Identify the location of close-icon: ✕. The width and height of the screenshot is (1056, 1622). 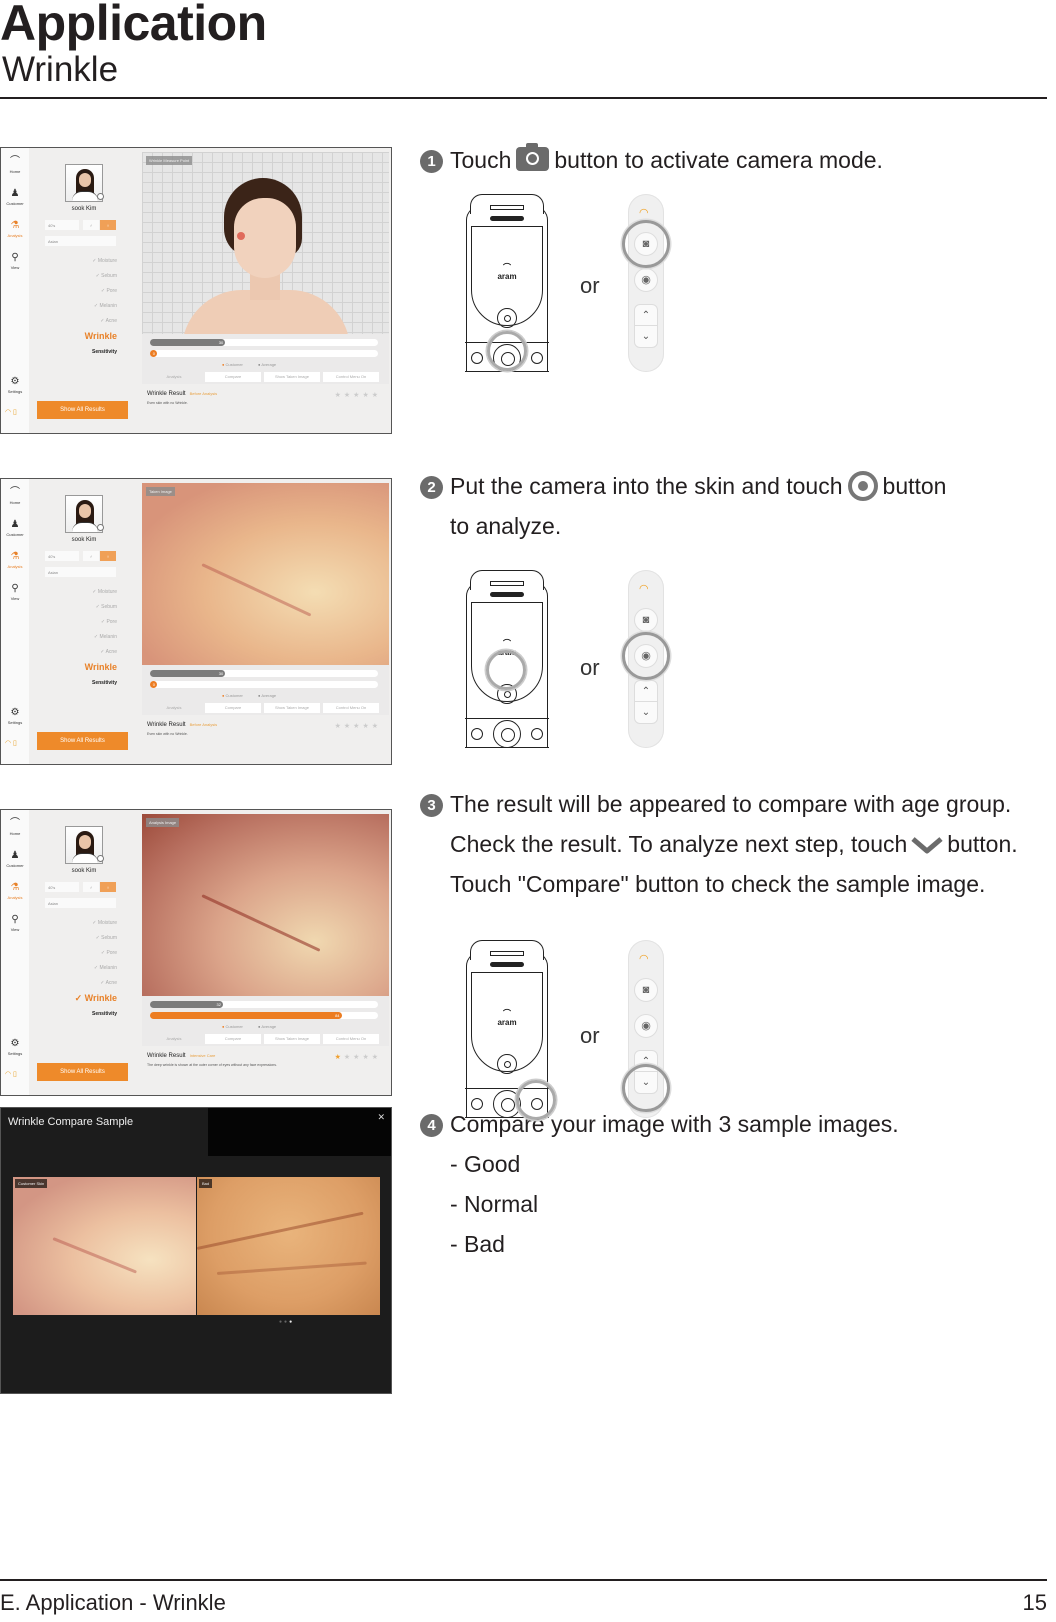
(381, 1117).